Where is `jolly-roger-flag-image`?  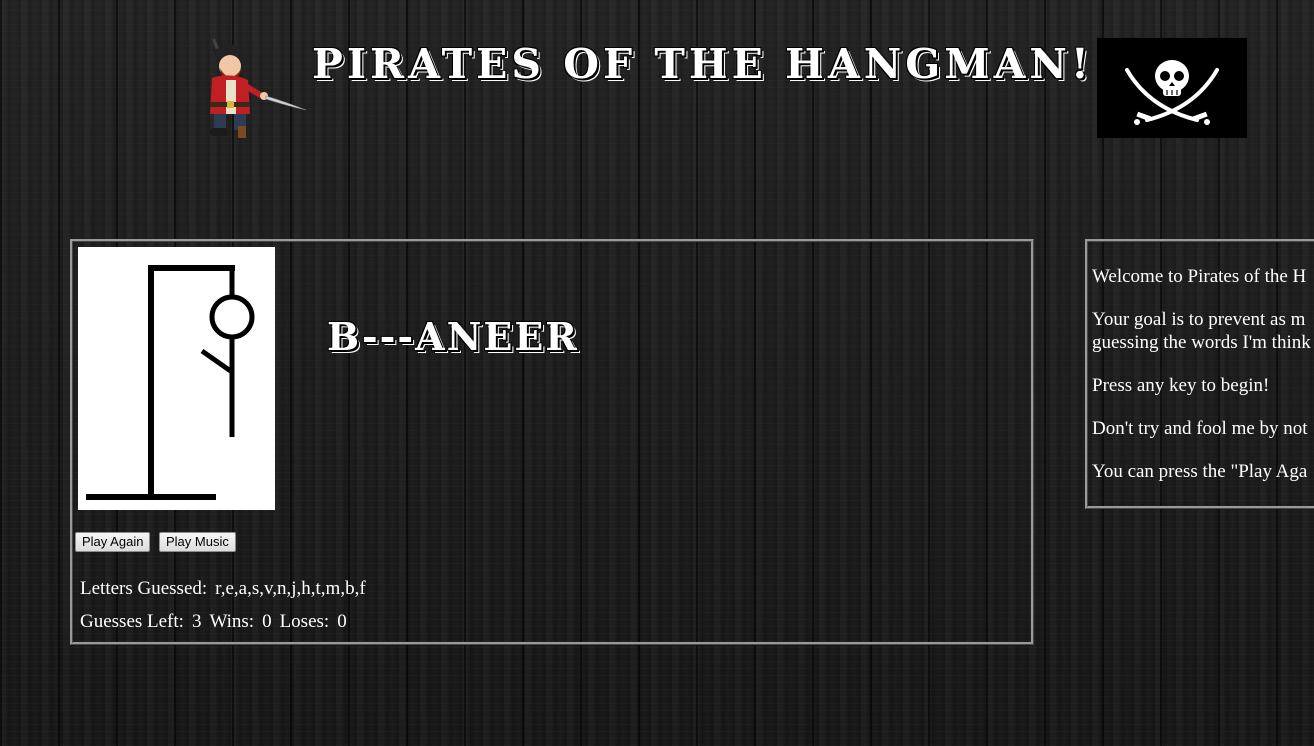
jolly-roger-flag-image is located at coordinates (1172, 88).